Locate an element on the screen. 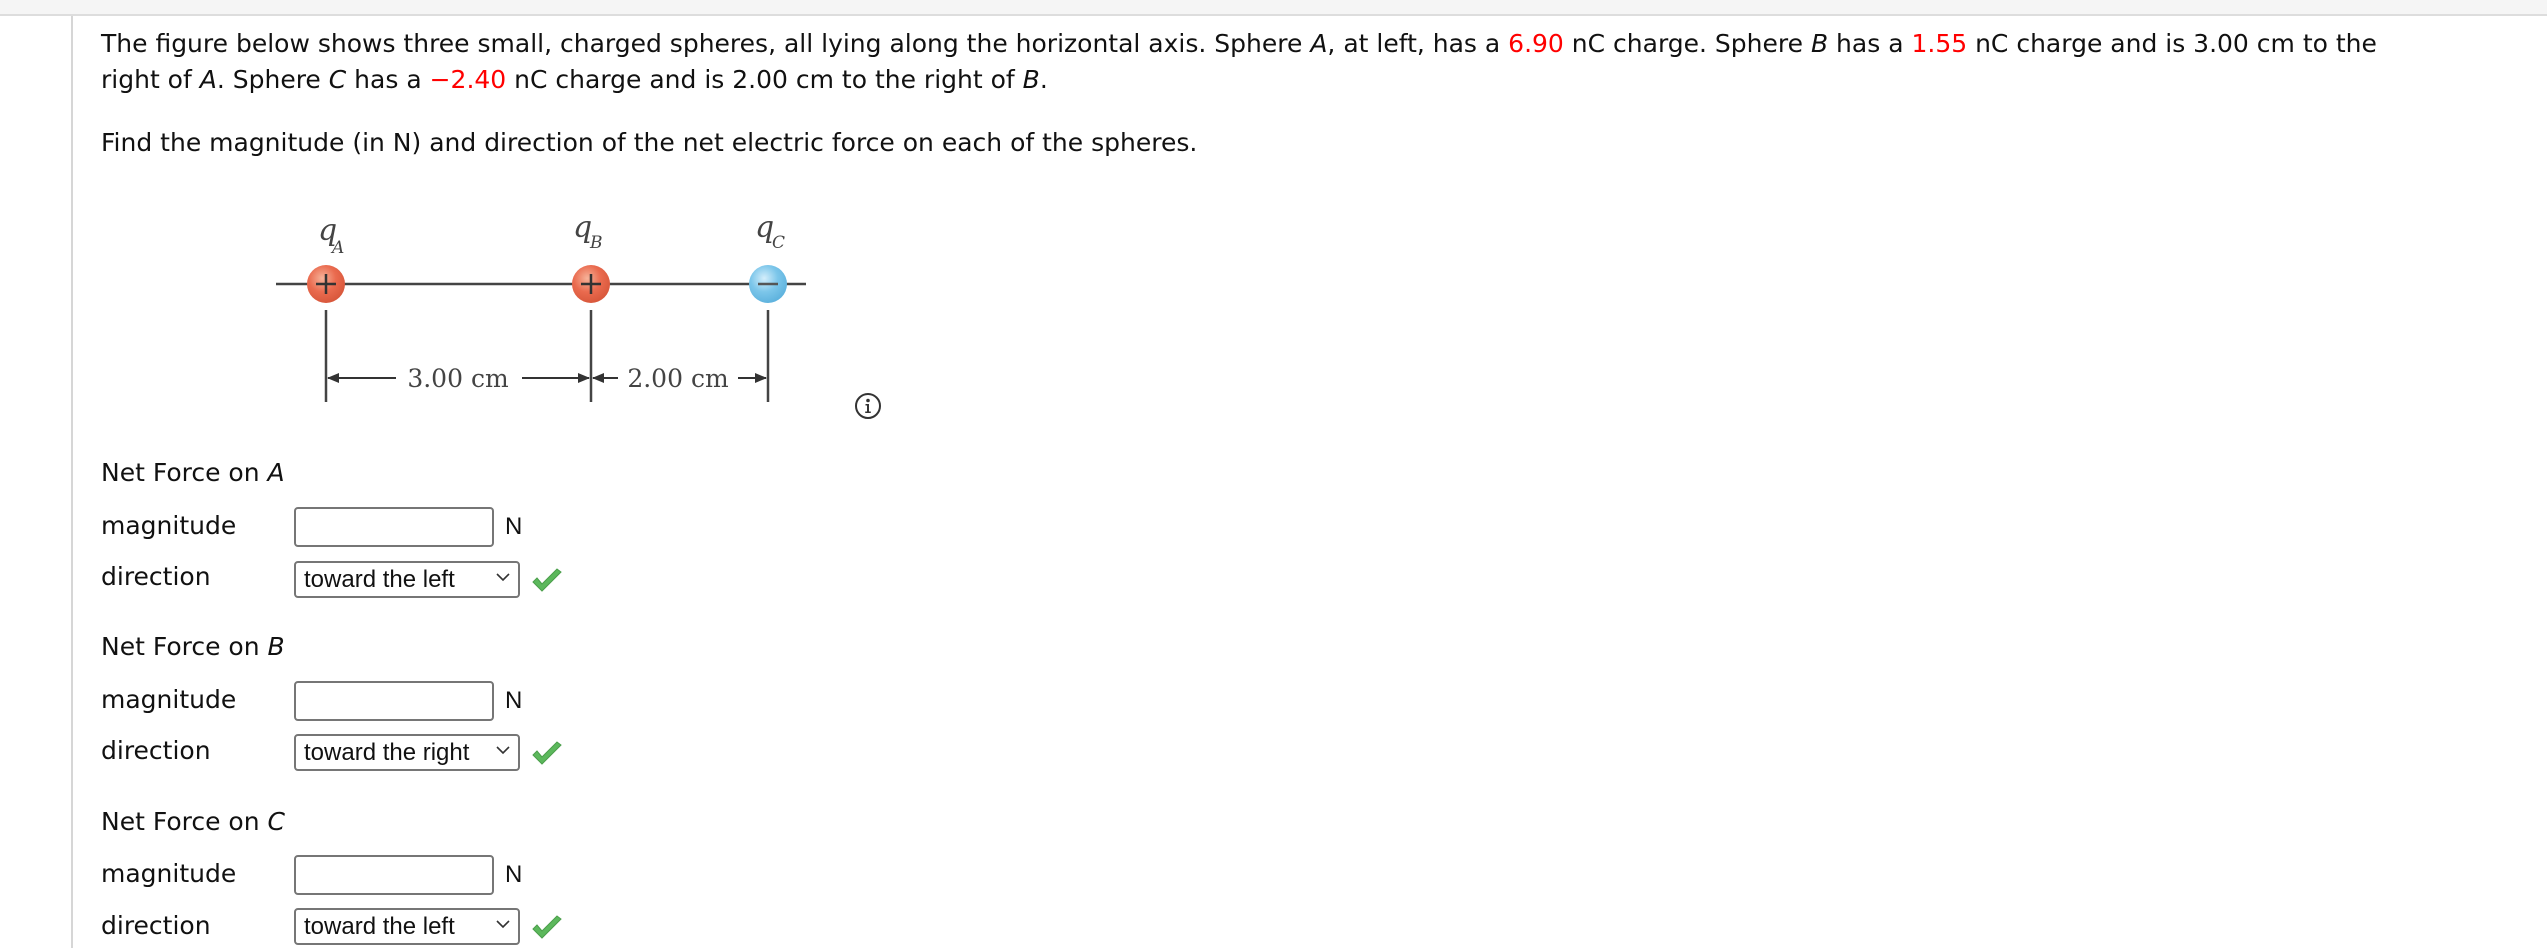  charge-value: −2.40 is located at coordinates (468, 79).